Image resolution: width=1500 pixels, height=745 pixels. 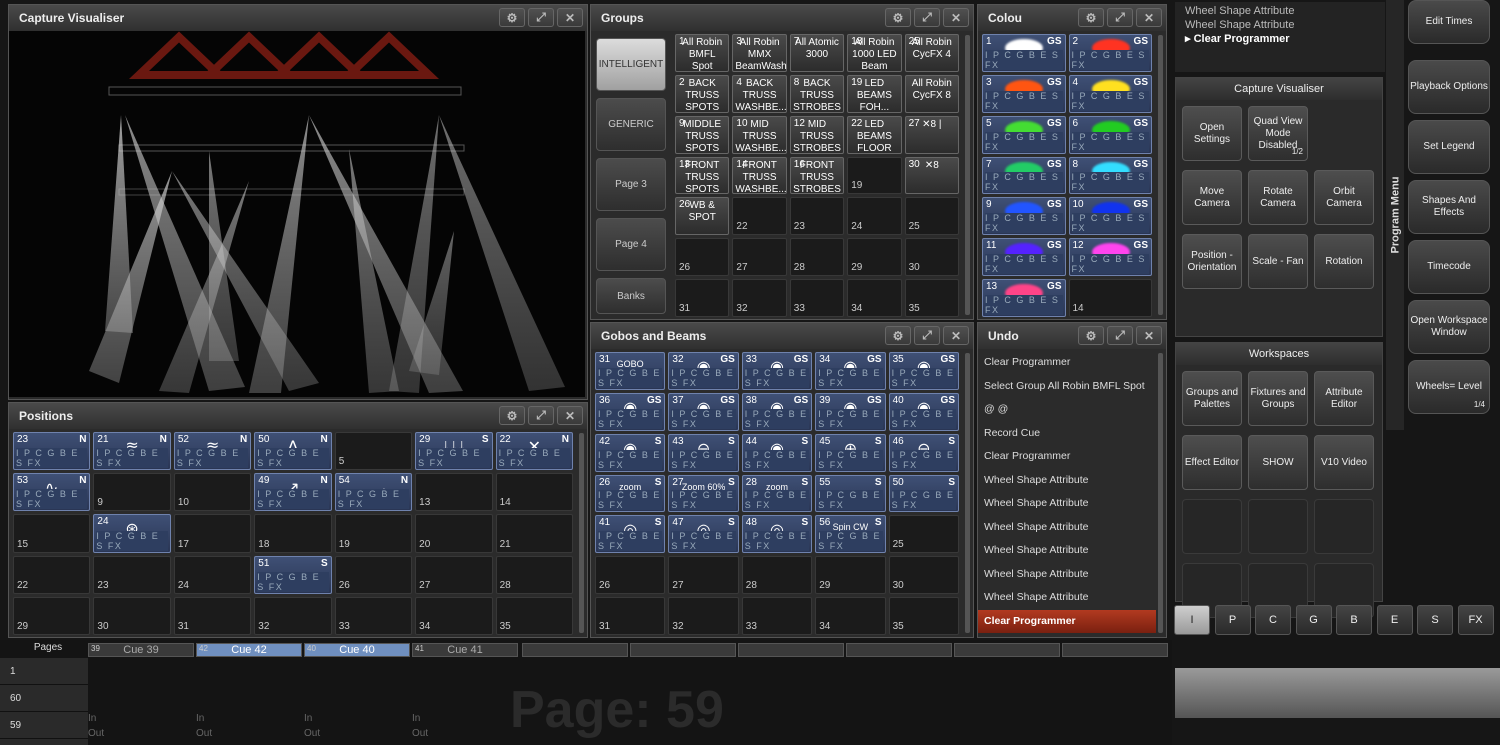 What do you see at coordinates (465, 650) in the screenshot?
I see `cue-tab: 41 Cue 41` at bounding box center [465, 650].